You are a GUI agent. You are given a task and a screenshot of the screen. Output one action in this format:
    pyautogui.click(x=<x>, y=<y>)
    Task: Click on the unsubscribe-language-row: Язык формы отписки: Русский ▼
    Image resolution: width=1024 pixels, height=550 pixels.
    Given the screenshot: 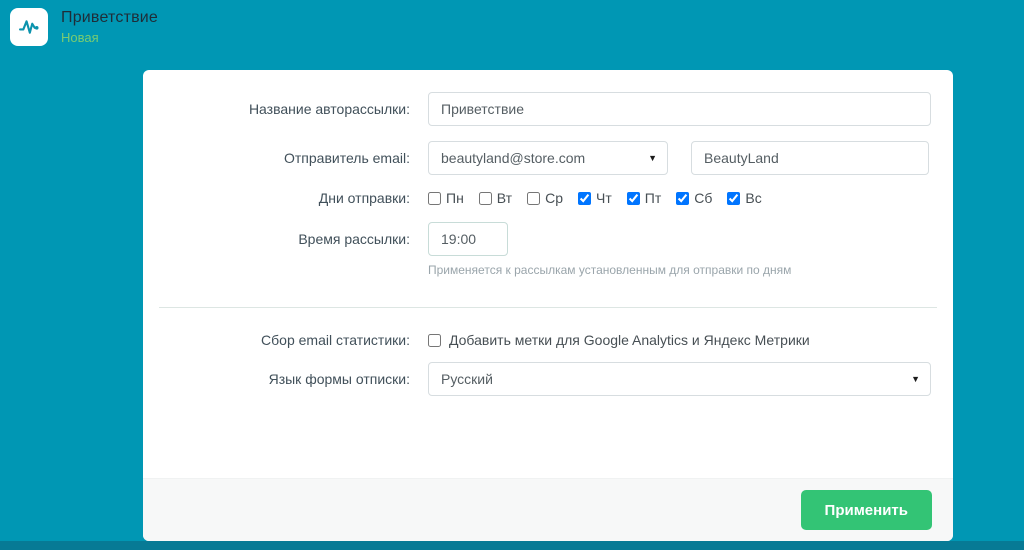 What is the action you would take?
    pyautogui.click(x=548, y=379)
    